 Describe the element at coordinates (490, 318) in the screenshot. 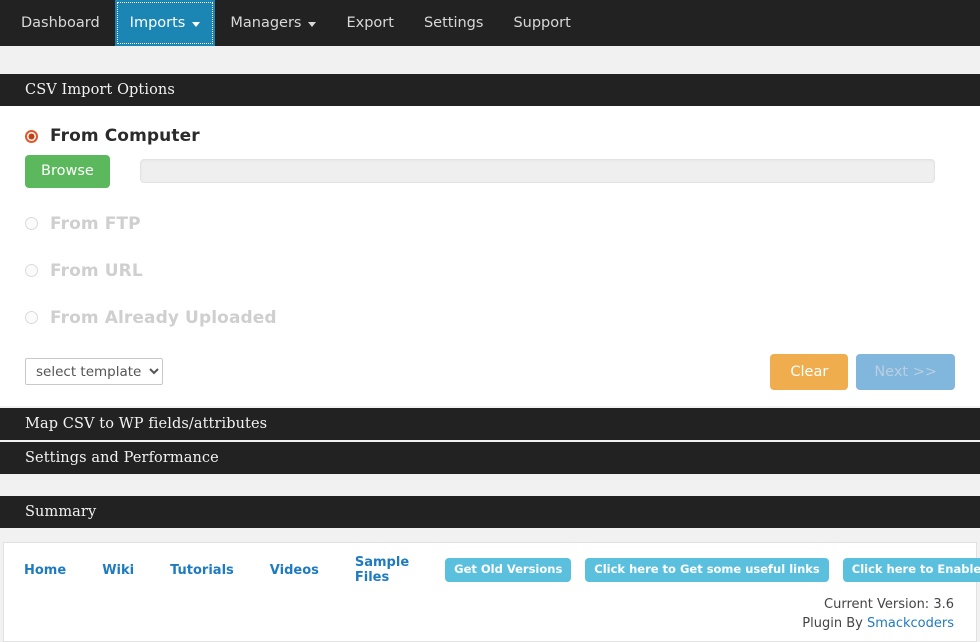

I see `radio-option-from-already-uploaded: From Already Uploaded` at that location.